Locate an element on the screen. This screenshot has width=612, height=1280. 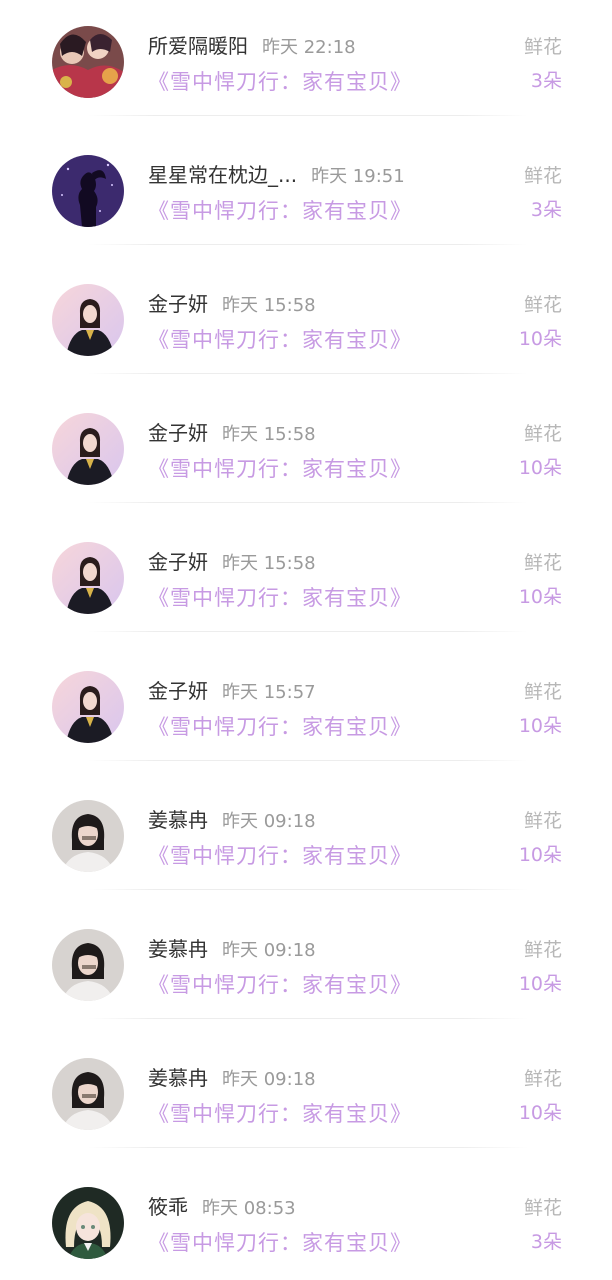
sender-name: 星星常在枕边_... 昨天 19:51 is located at coordinates (276, 173).